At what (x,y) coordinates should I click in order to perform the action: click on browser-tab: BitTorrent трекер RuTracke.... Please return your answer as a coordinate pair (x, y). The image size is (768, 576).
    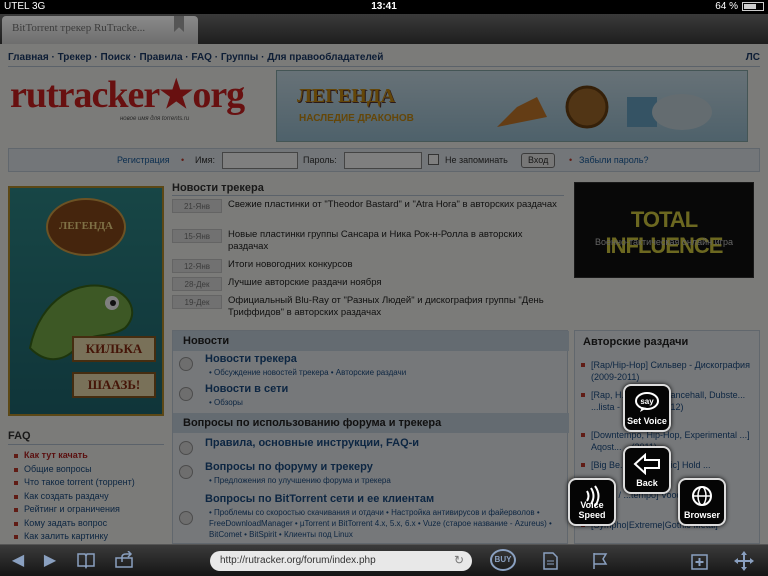
    Looking at the image, I should click on (100, 30).